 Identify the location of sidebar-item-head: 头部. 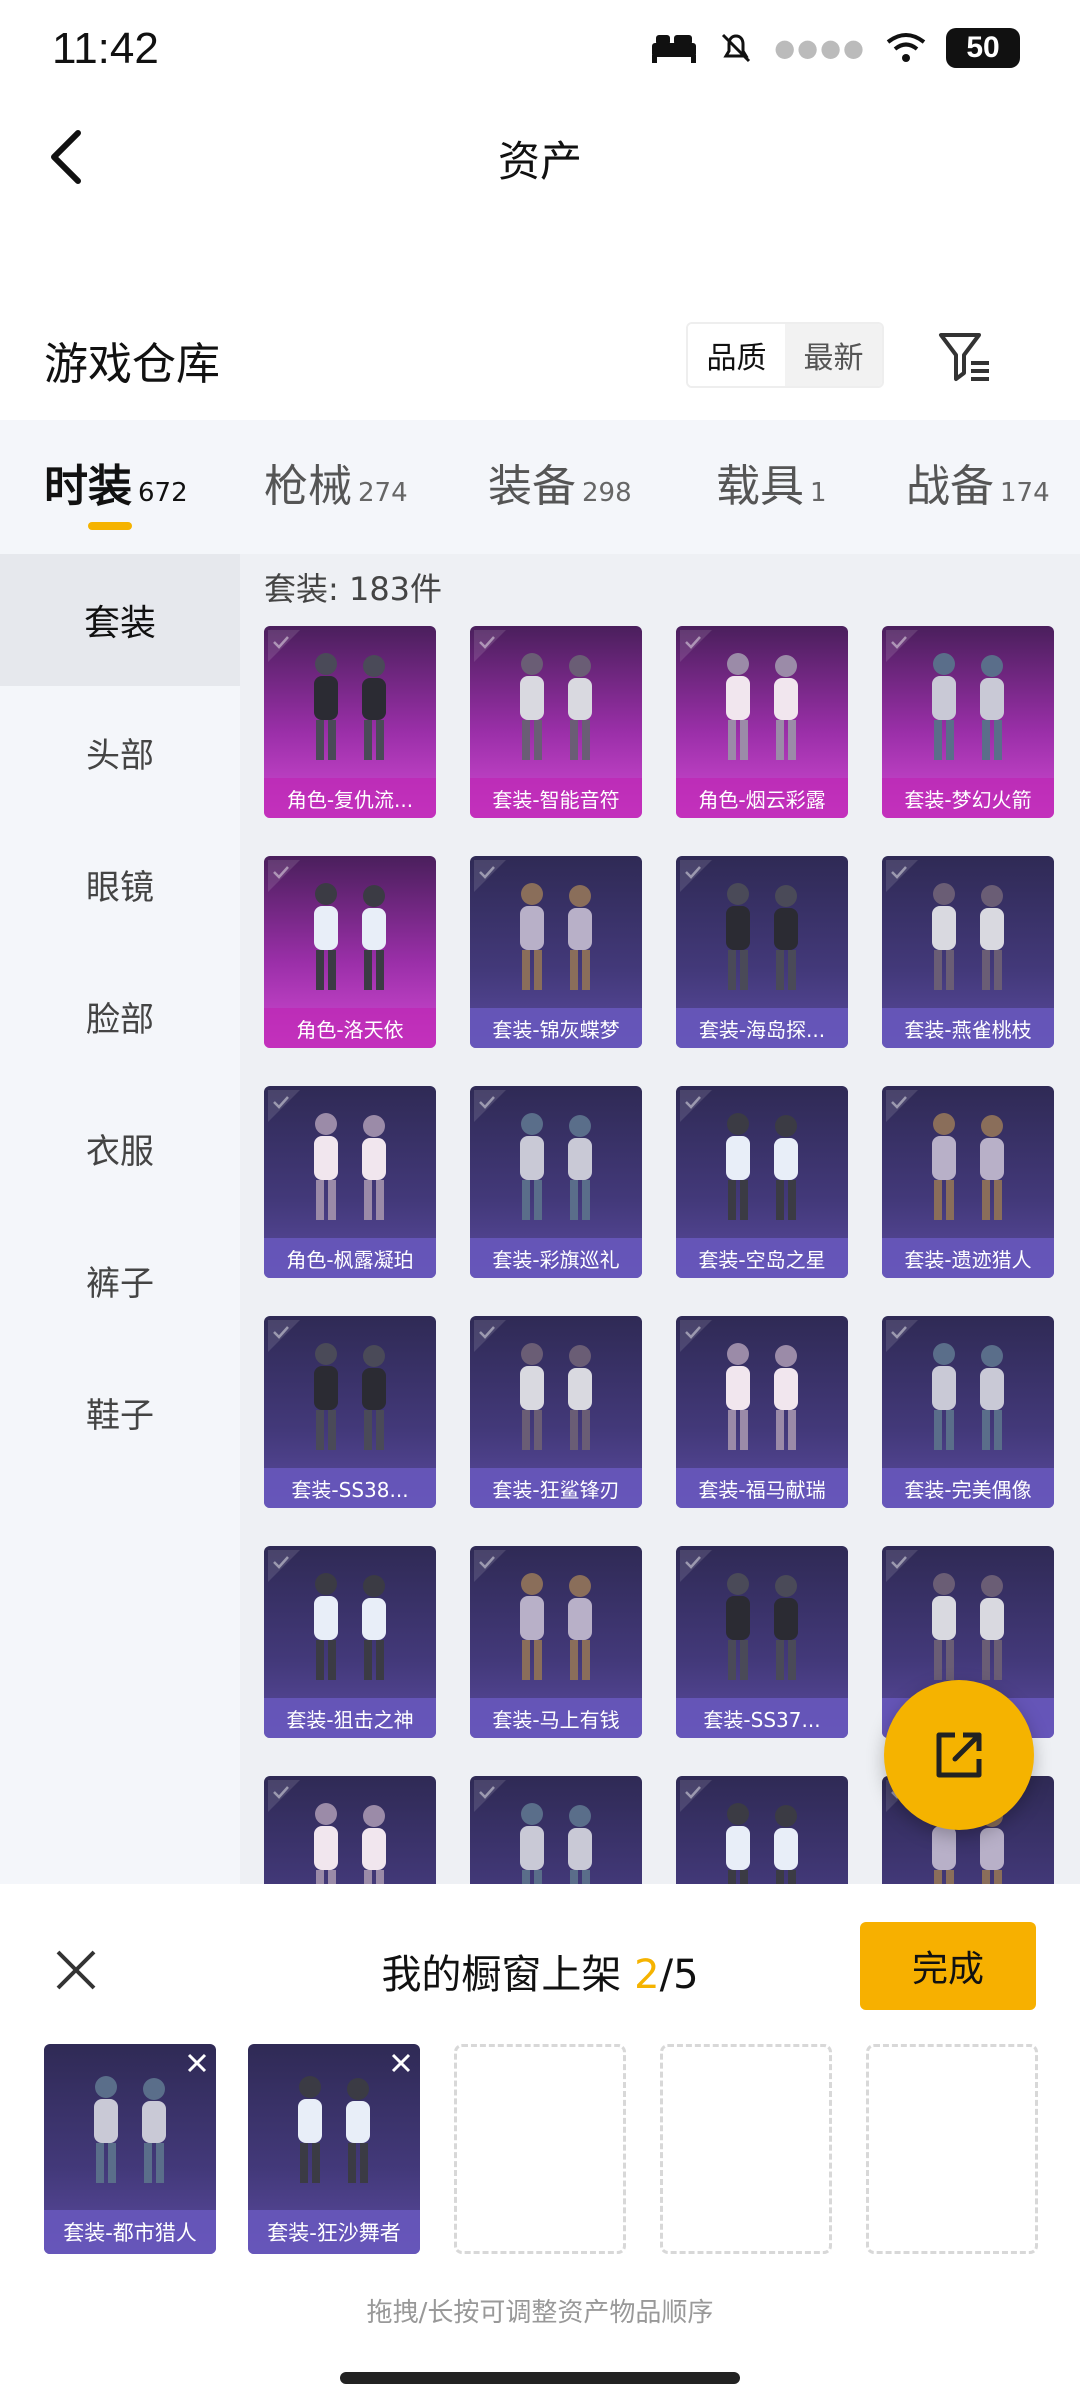
(120, 752).